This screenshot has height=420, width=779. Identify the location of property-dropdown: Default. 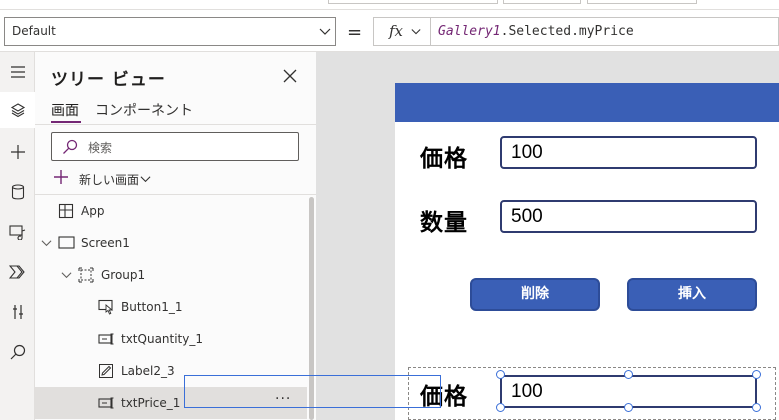
(170, 31).